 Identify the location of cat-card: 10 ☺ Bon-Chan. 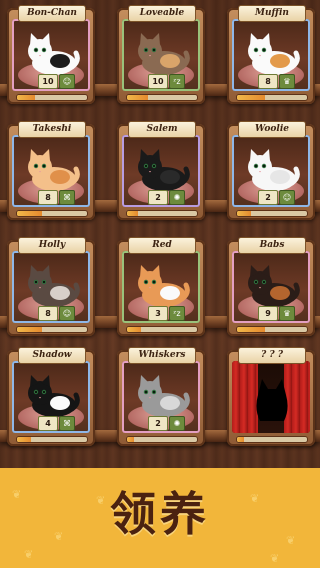
(51, 54).